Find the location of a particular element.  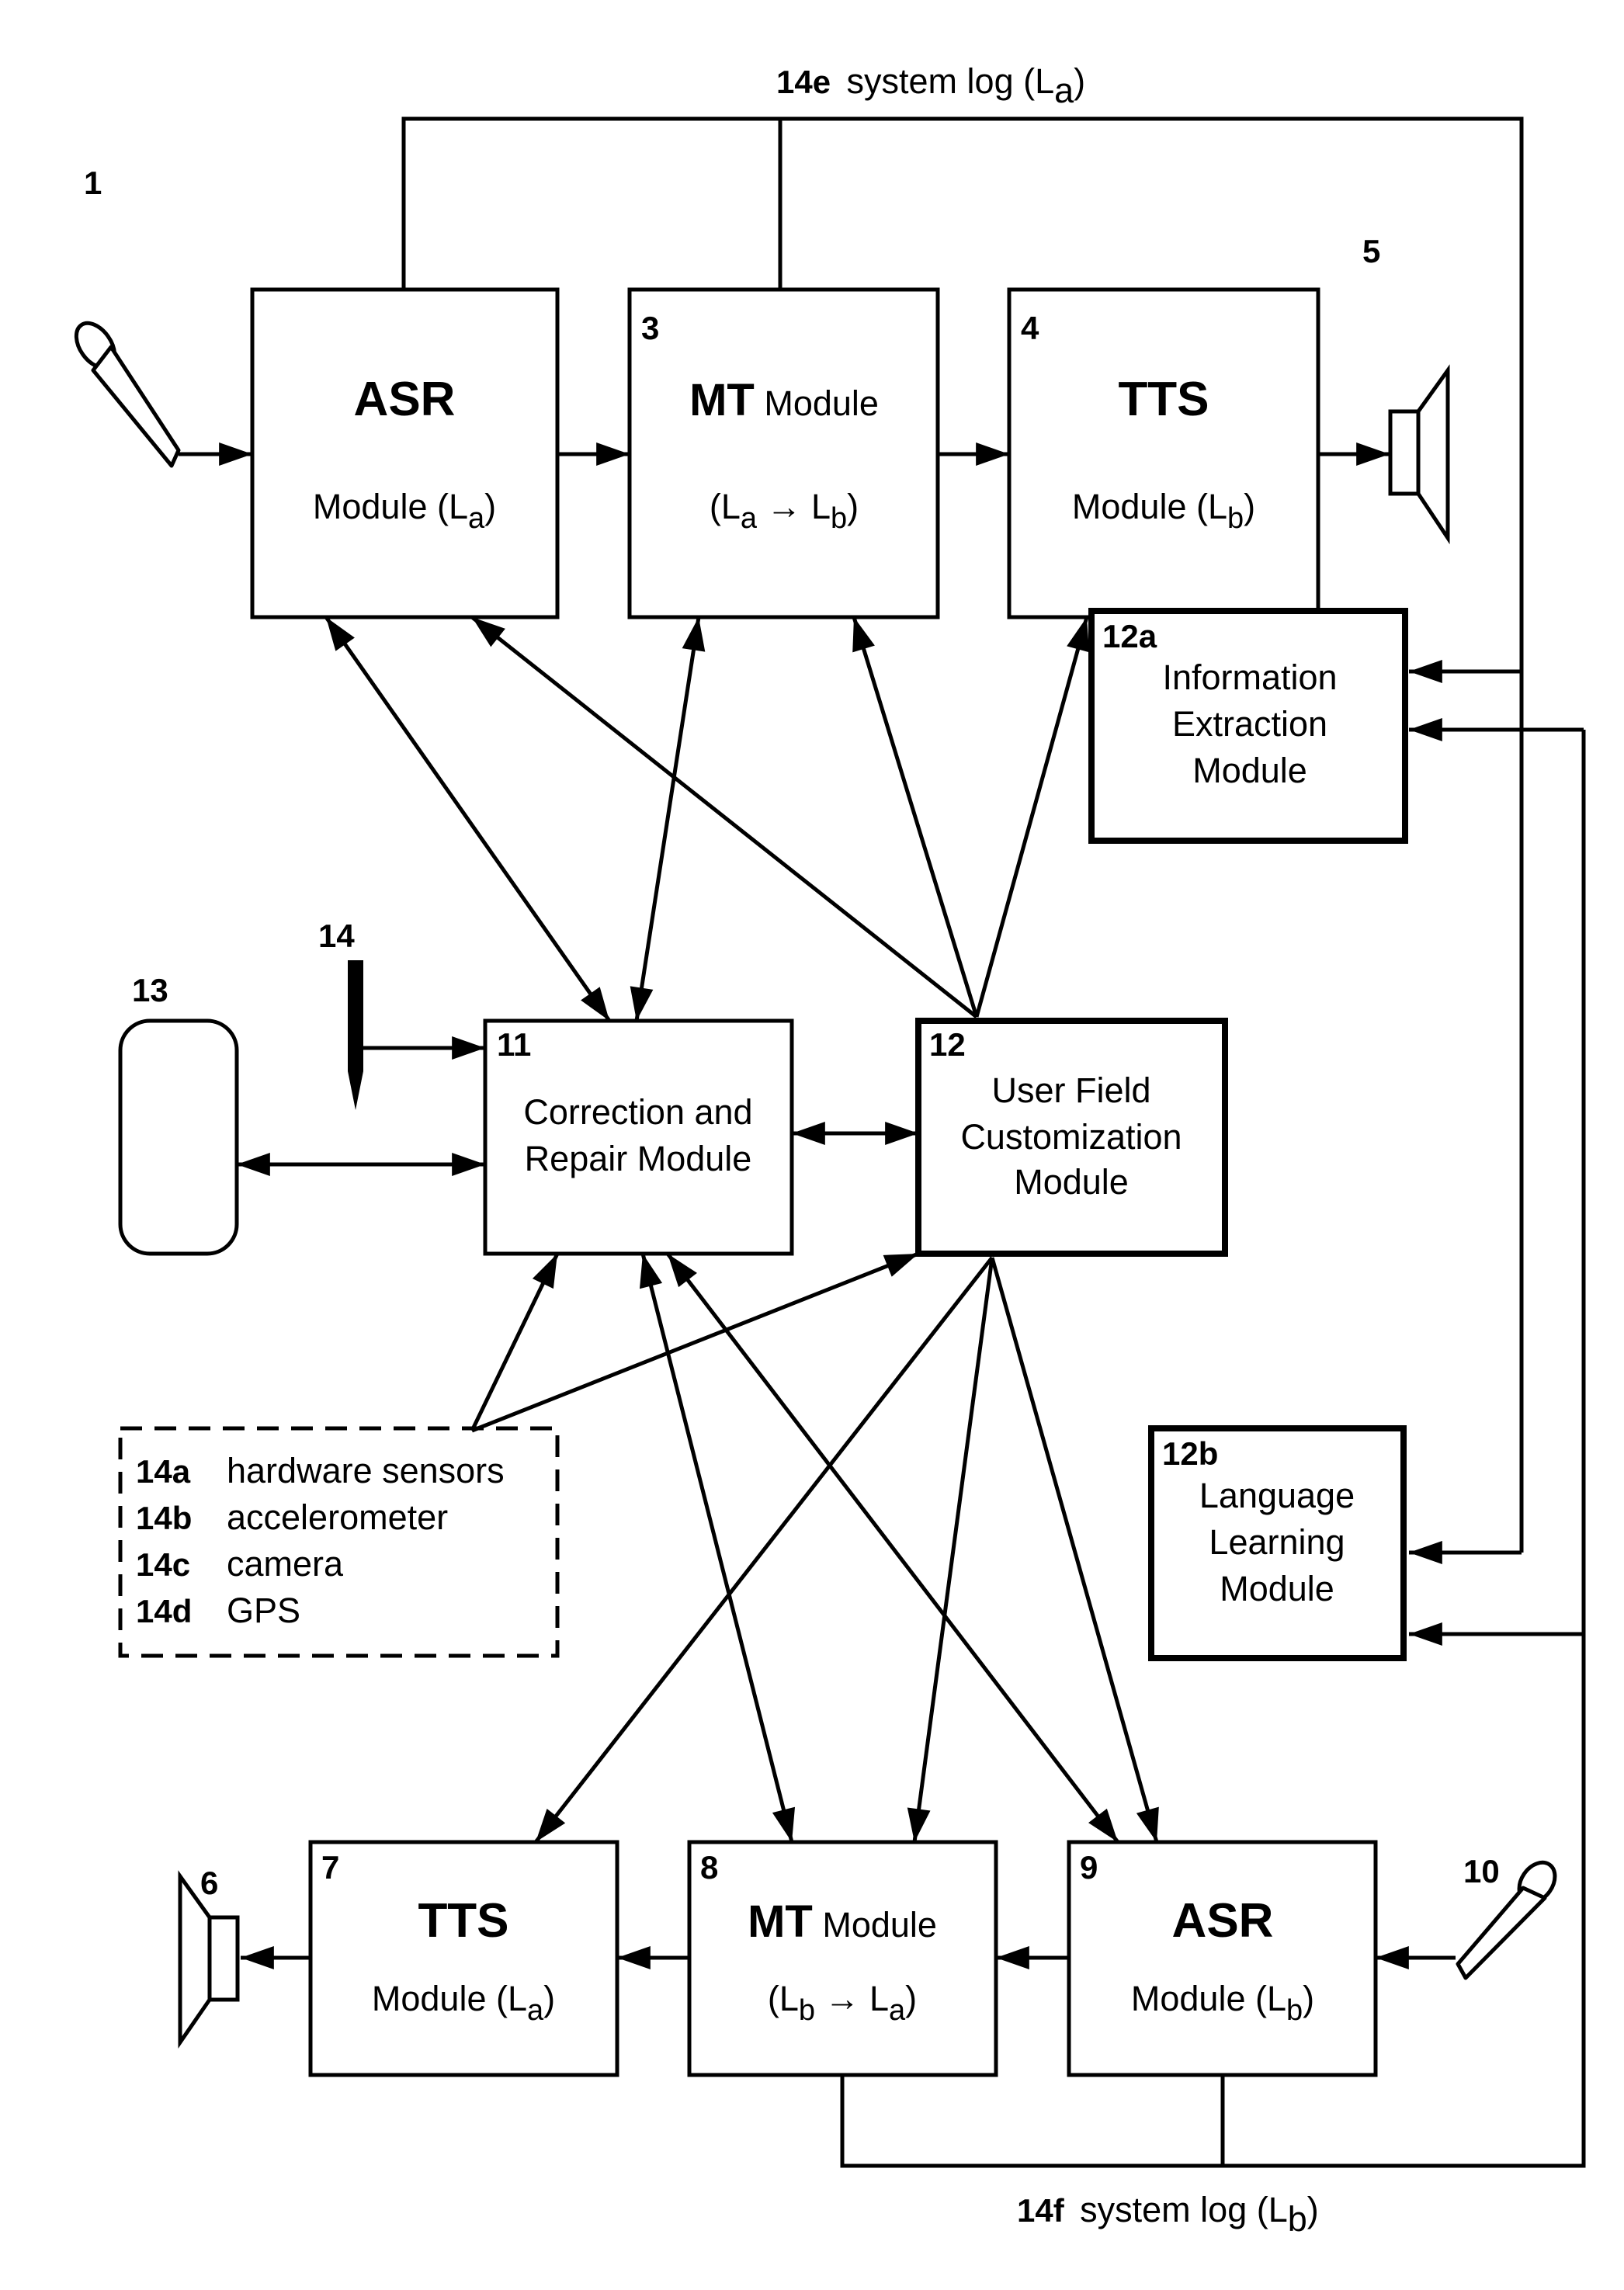

language-learning-line2: Learning is located at coordinates (1277, 1542).